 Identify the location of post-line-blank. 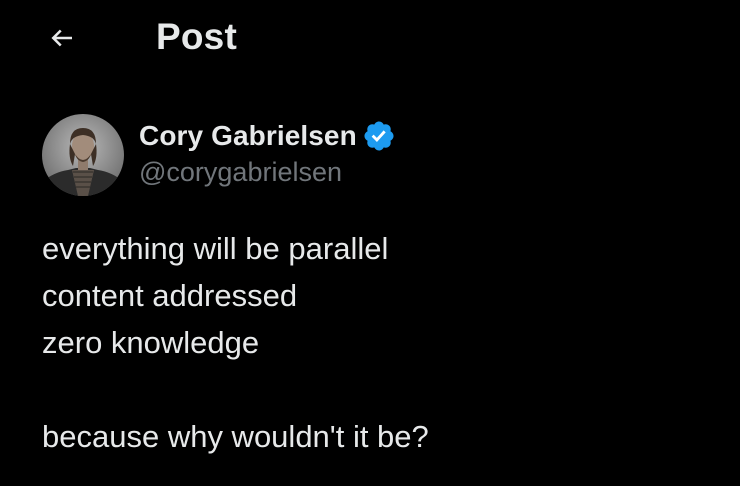
(382, 389).